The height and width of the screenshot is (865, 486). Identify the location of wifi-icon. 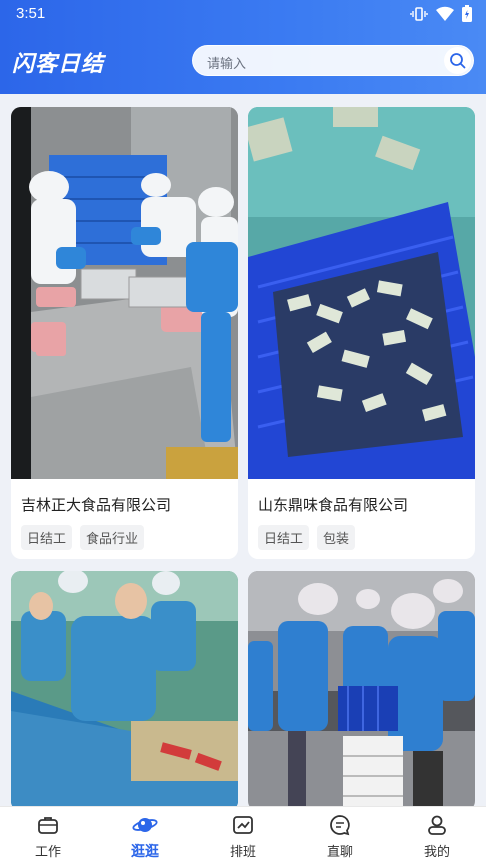
(445, 13).